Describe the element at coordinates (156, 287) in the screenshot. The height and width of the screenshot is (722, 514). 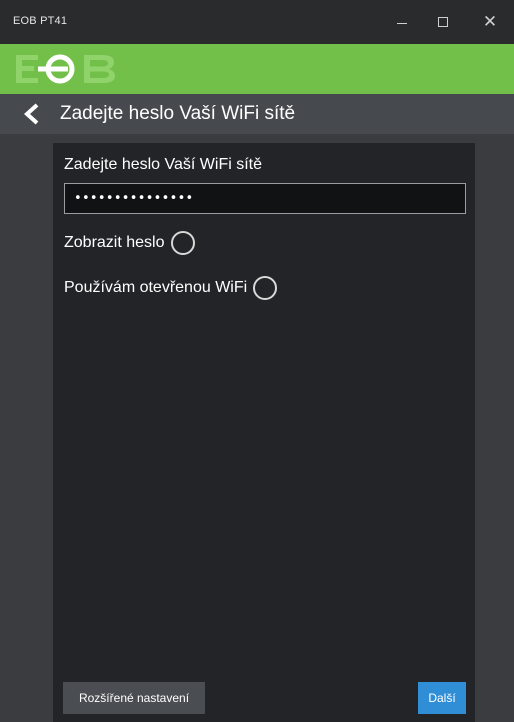
I see `open-wifi-label: Používám otevřenou WiFi` at that location.